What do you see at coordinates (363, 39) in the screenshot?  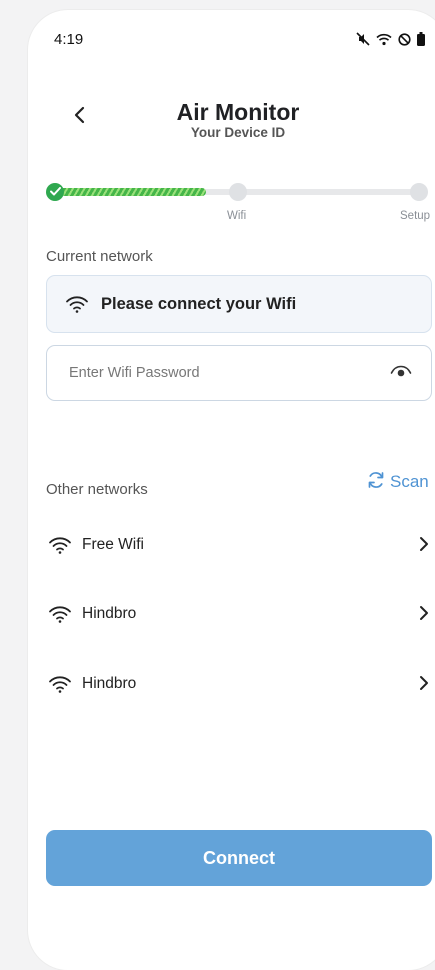 I see `mute-icon` at bounding box center [363, 39].